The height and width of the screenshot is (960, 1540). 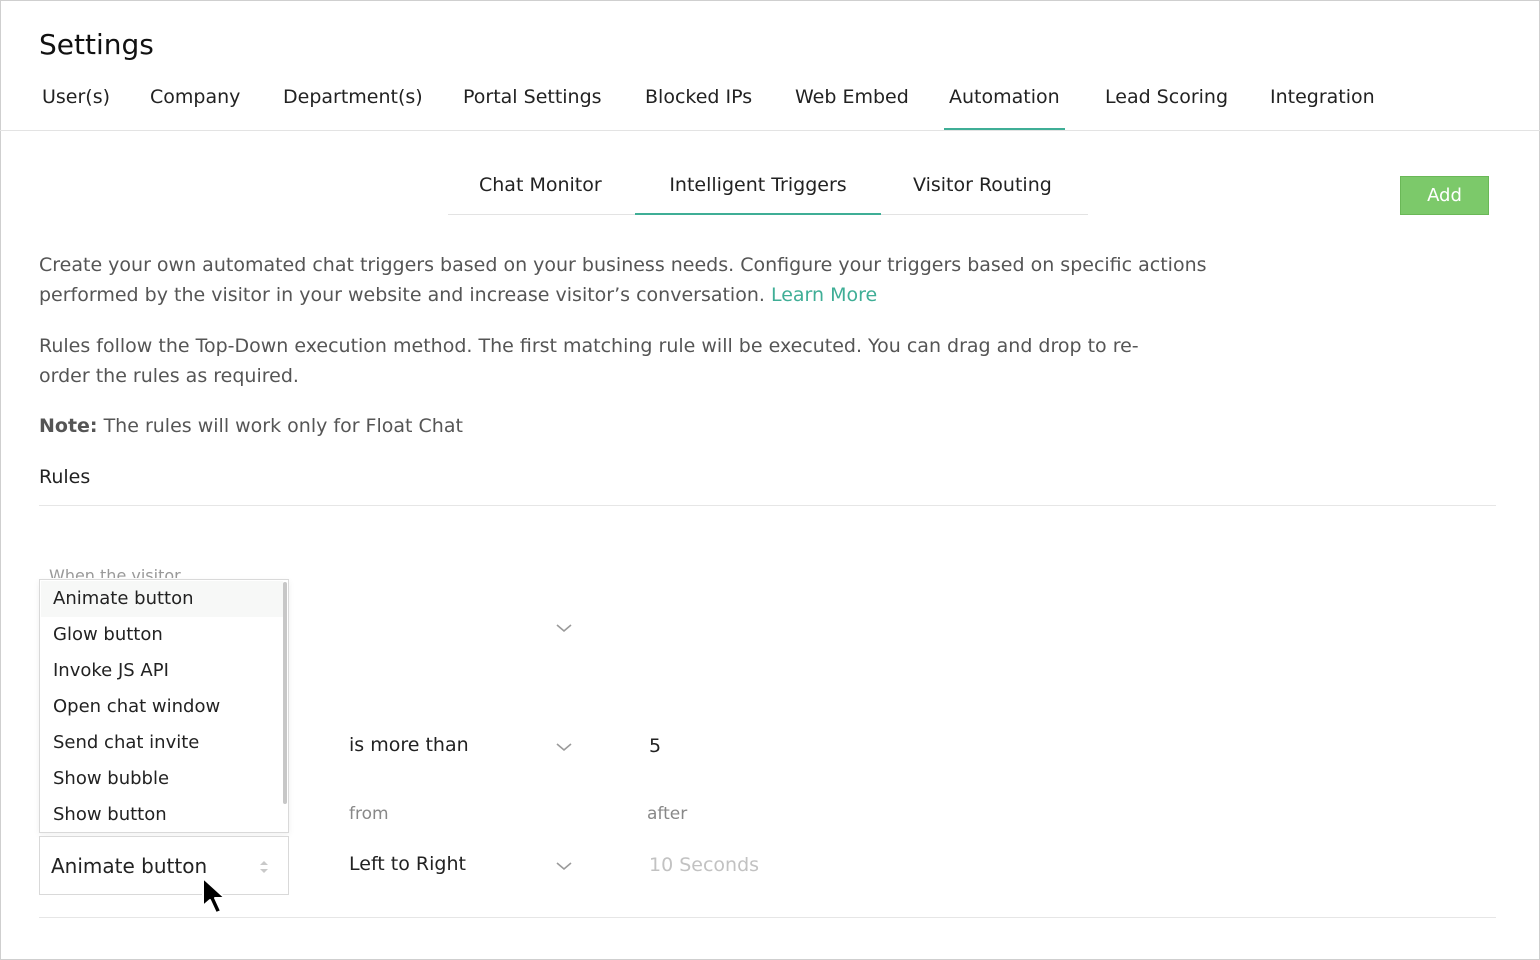 What do you see at coordinates (1004, 108) in the screenshot?
I see `tab-automation: Automation` at bounding box center [1004, 108].